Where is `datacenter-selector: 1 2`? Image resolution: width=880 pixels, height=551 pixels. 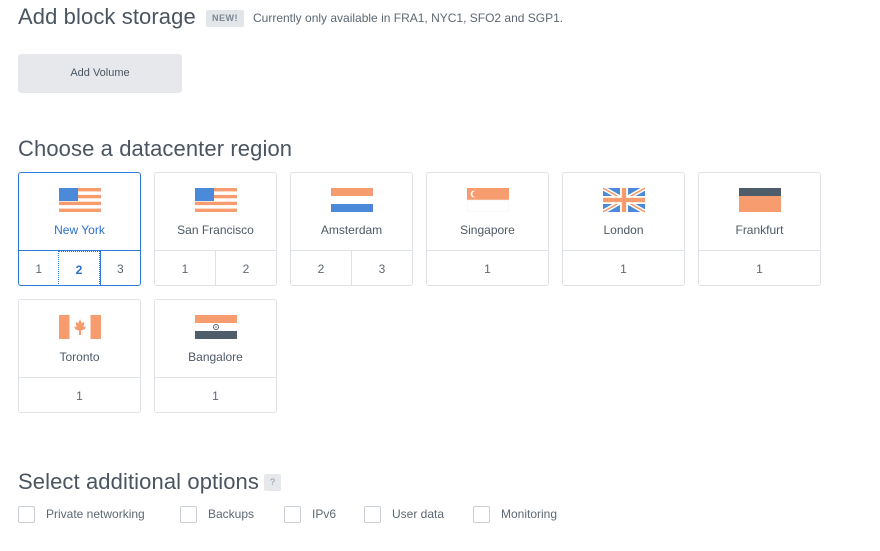
datacenter-selector: 1 2 is located at coordinates (215, 268).